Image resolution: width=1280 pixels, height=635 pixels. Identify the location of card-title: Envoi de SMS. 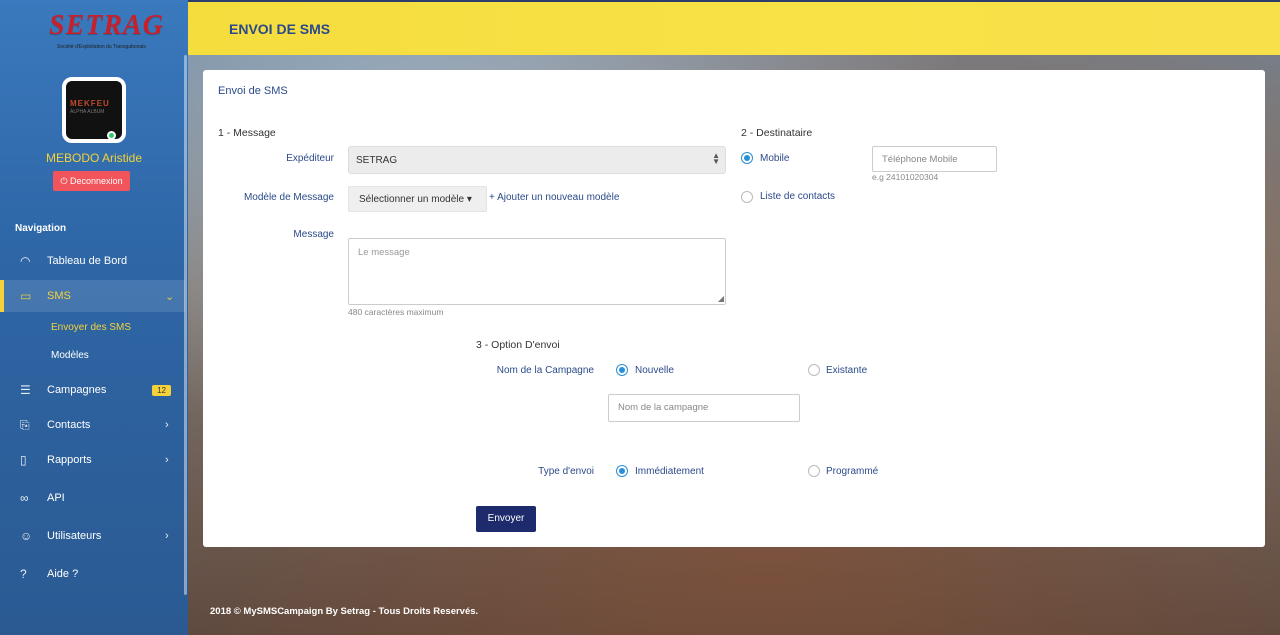
(253, 91).